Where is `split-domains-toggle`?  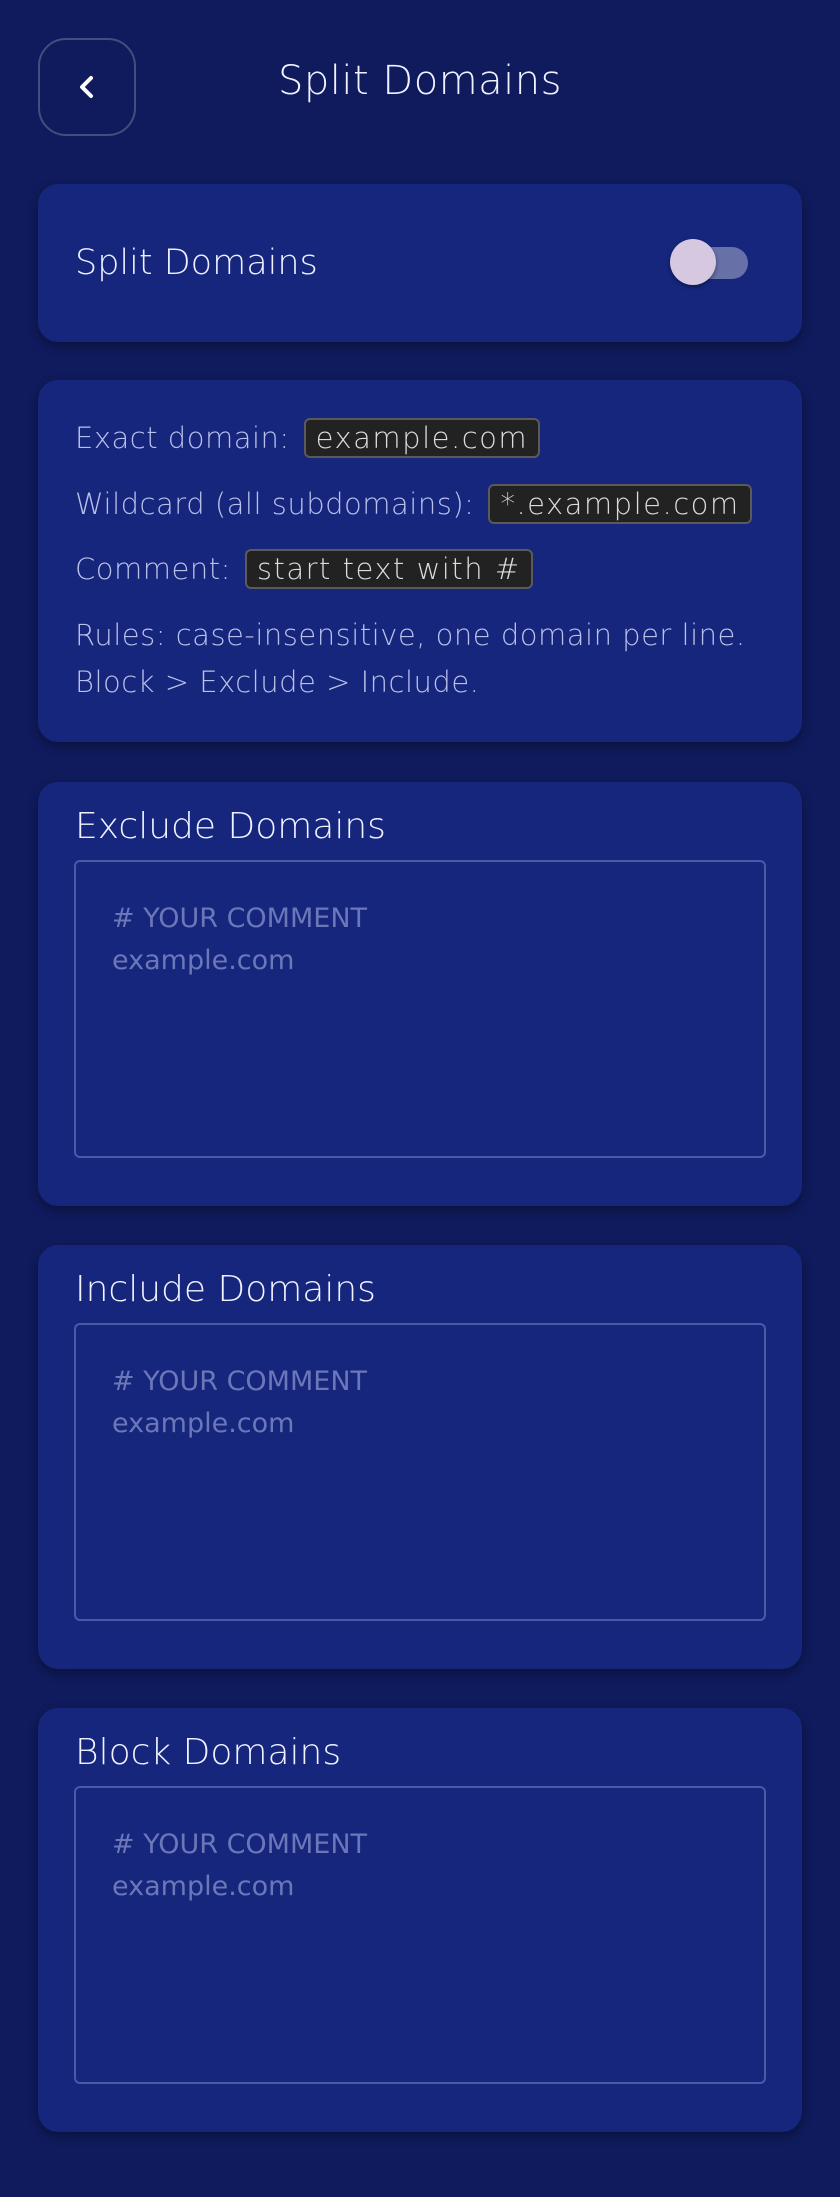 split-domains-toggle is located at coordinates (709, 262).